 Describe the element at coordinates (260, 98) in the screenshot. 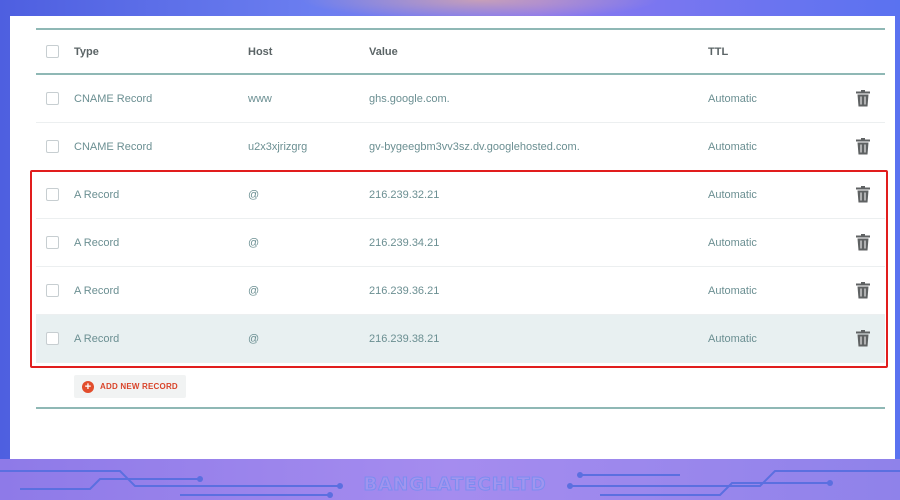

I see `record-host: www` at that location.